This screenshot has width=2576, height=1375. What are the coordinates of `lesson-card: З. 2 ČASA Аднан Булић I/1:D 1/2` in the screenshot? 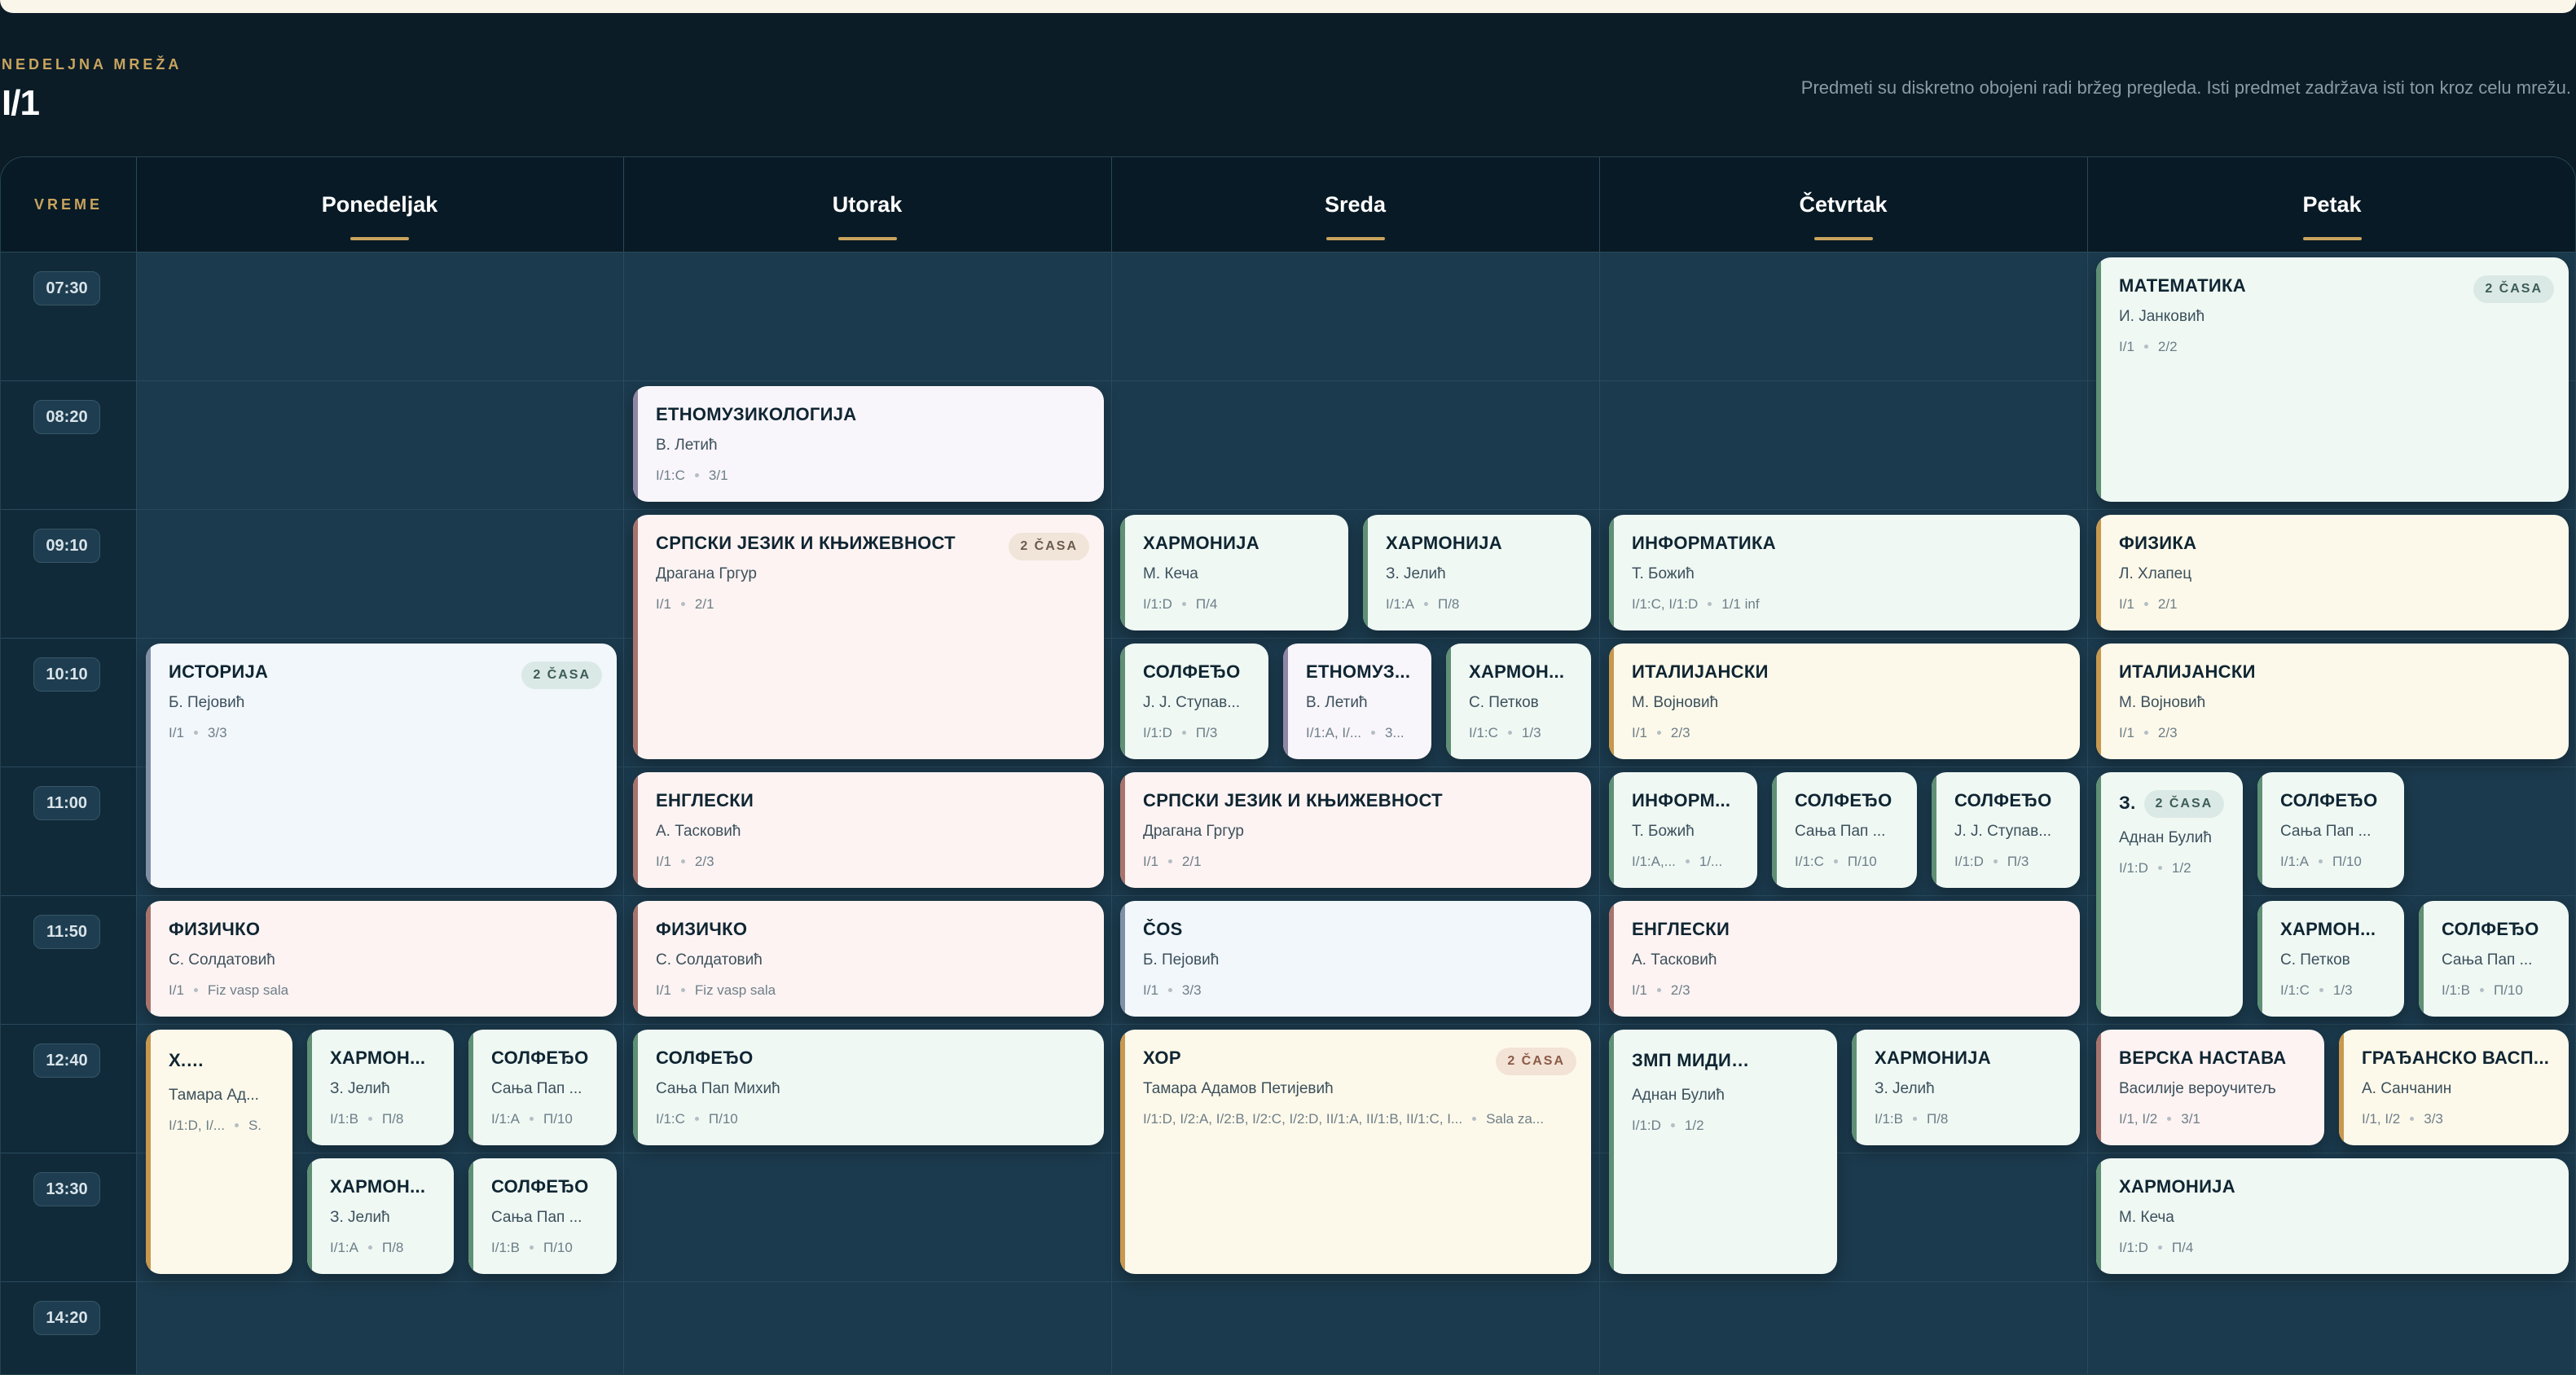 It's located at (2169, 894).